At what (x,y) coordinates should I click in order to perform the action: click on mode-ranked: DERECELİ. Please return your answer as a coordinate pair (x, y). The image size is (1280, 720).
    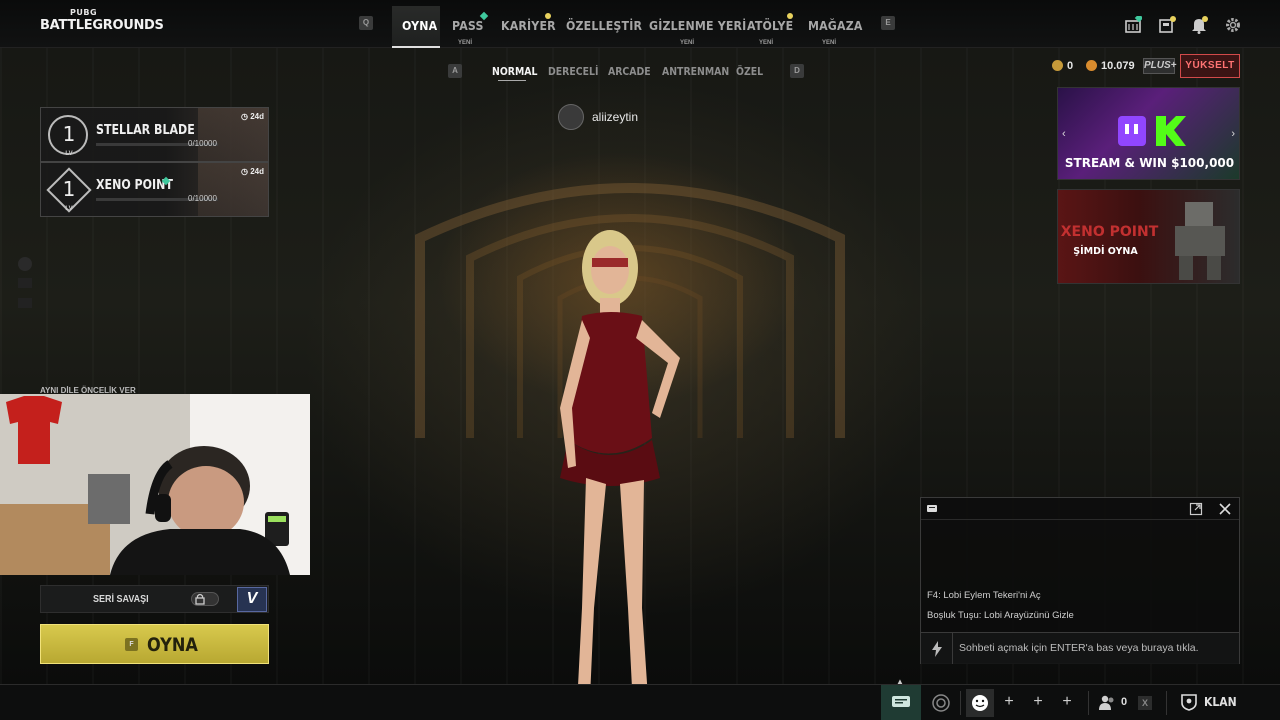
    Looking at the image, I should click on (573, 71).